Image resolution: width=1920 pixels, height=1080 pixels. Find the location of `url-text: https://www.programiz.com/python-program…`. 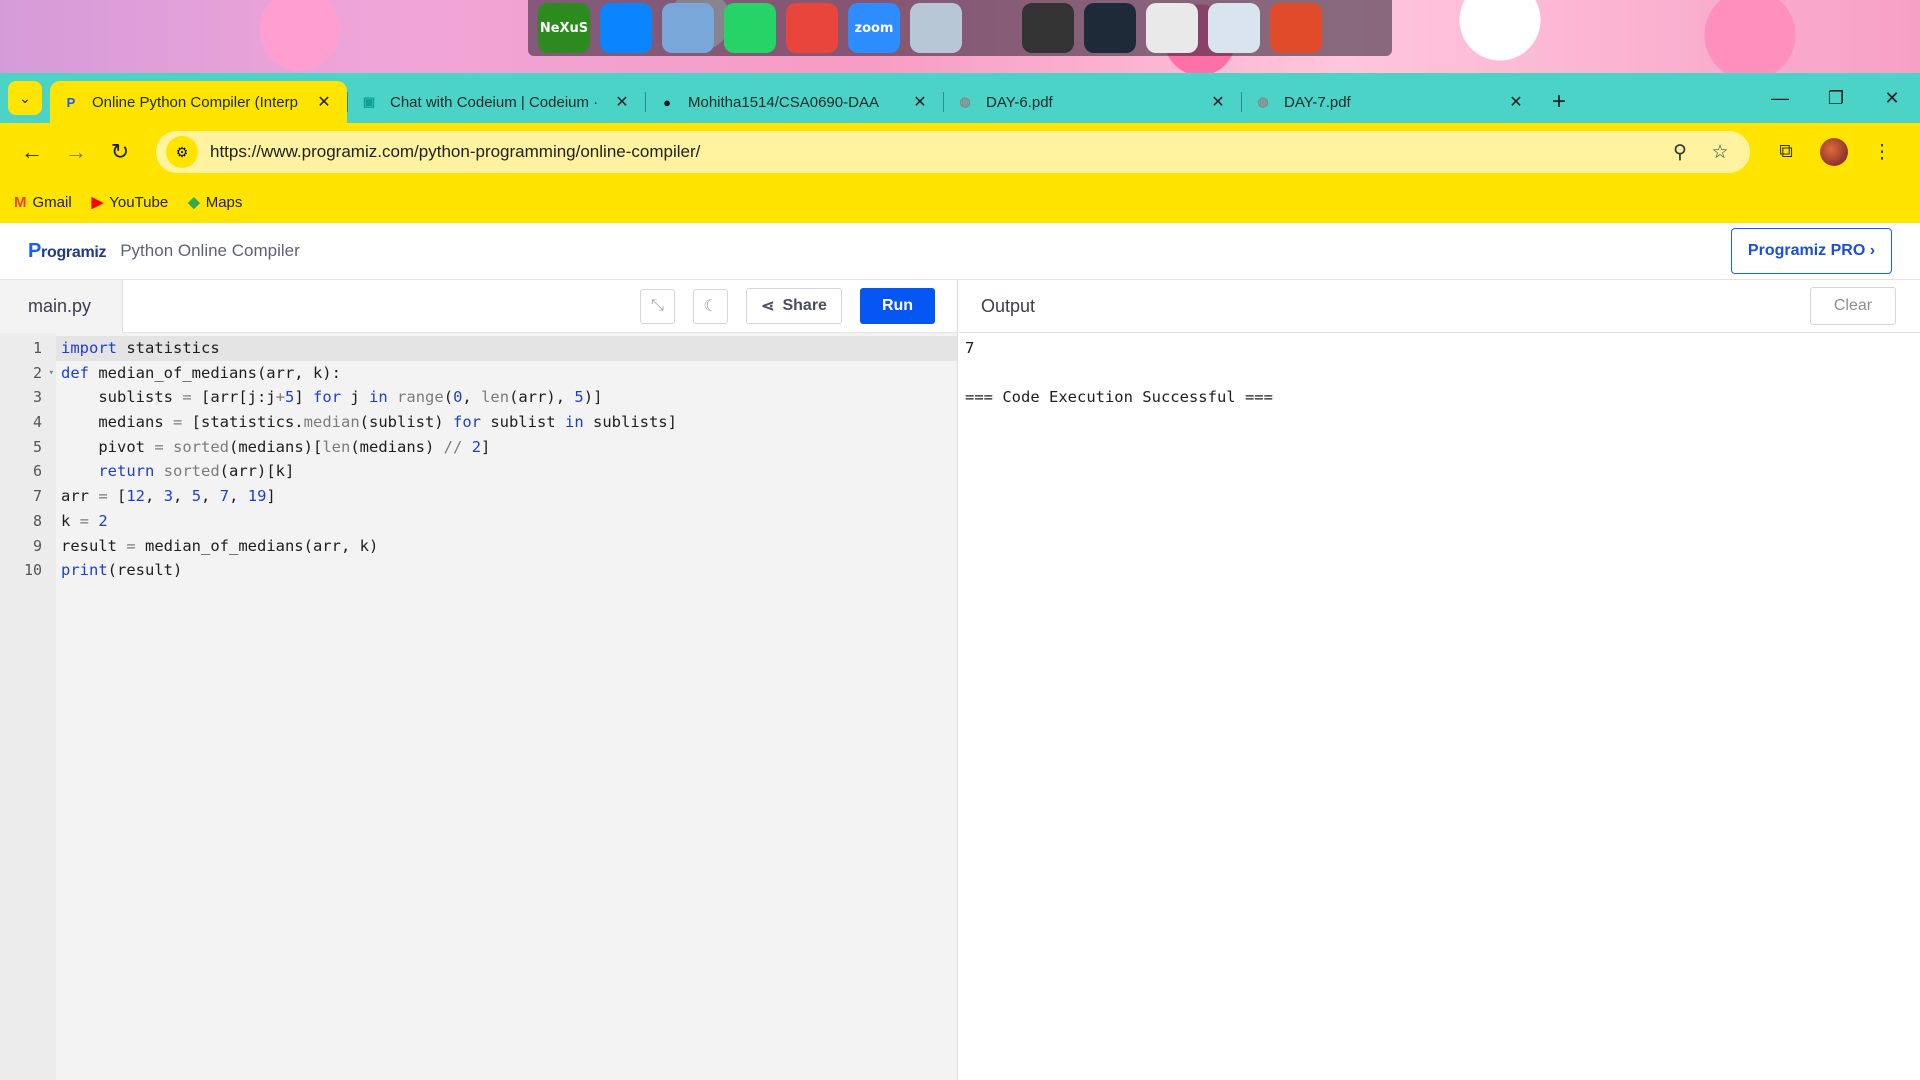

url-text: https://www.programiz.com/python-program… is located at coordinates (935, 152).